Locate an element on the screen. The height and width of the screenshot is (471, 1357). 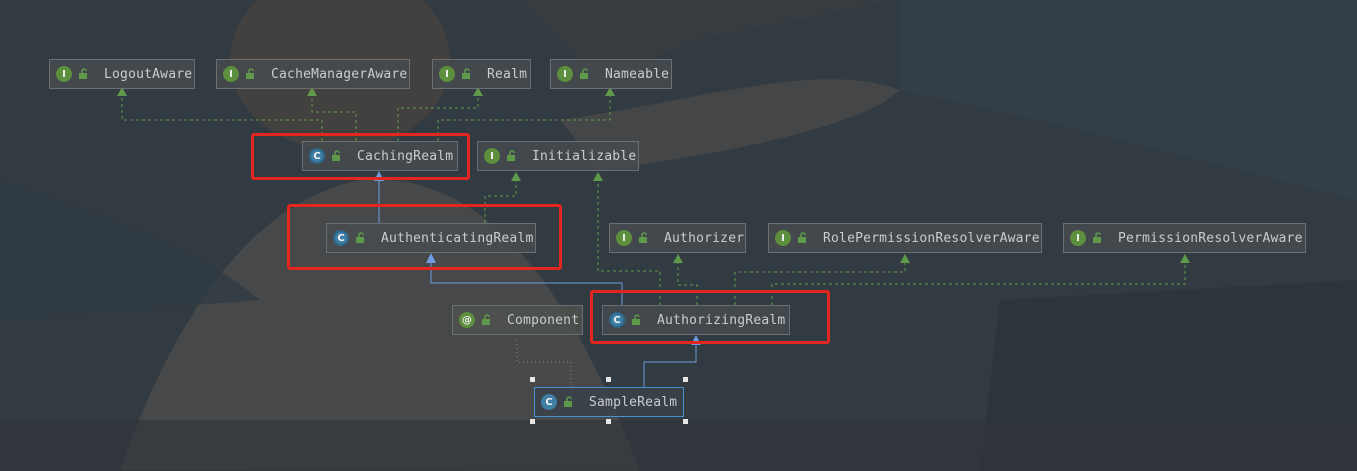
edge-authenticatingrealm-initializable is located at coordinates (500, 199).